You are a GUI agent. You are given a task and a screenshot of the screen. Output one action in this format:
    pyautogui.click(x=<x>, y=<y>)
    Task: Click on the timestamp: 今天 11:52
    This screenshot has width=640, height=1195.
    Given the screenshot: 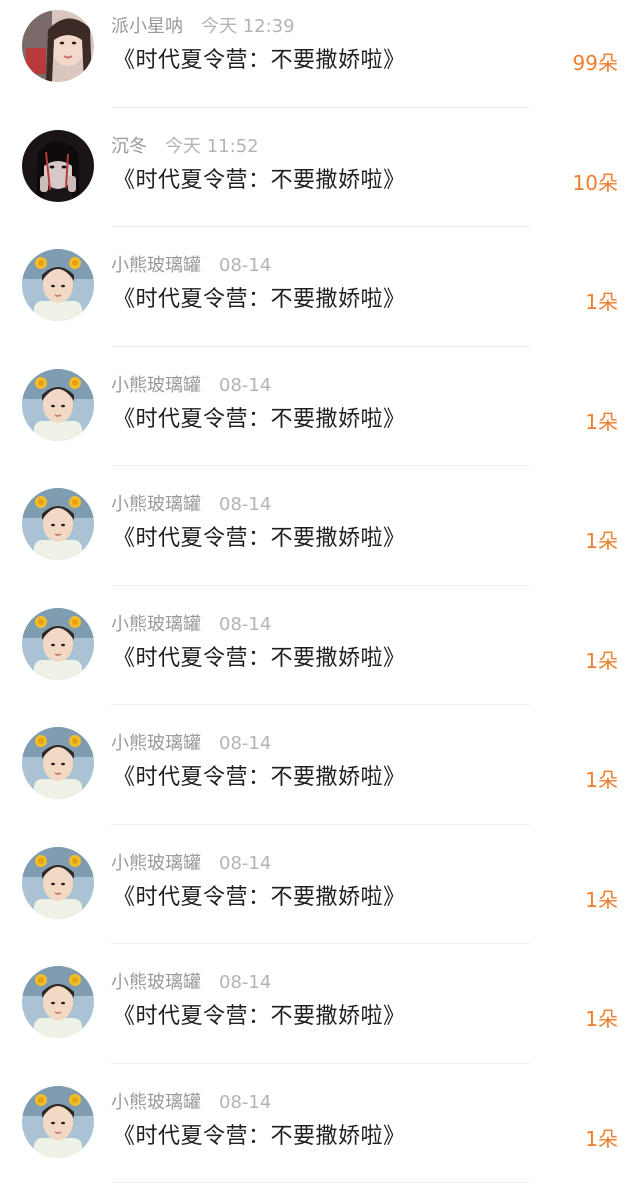 What is the action you would take?
    pyautogui.click(x=212, y=146)
    